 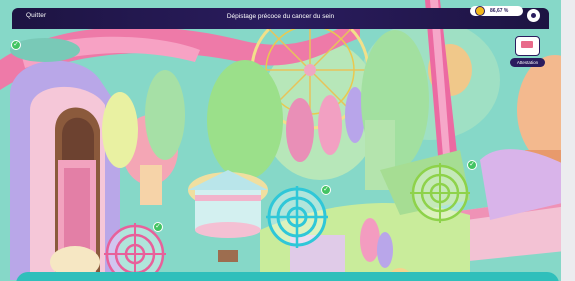 What do you see at coordinates (568, 140) in the screenshot?
I see `window-edge` at bounding box center [568, 140].